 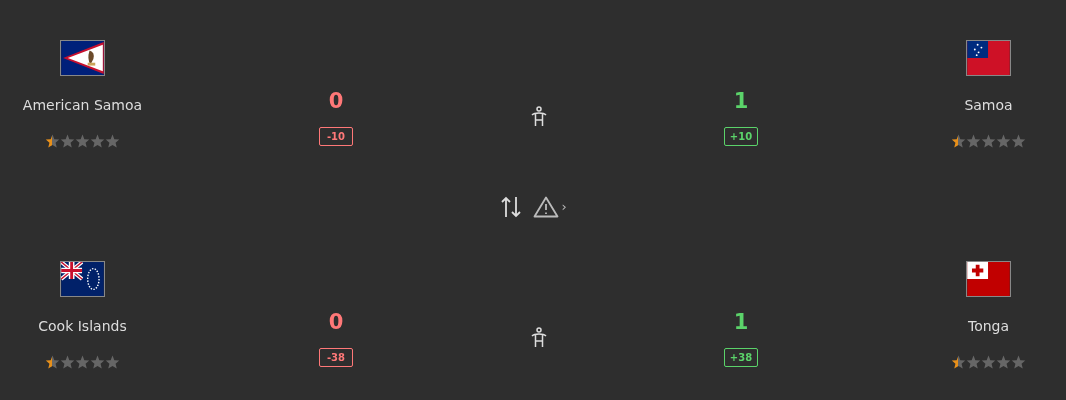 I want to click on swap-icon, so click(x=511, y=206).